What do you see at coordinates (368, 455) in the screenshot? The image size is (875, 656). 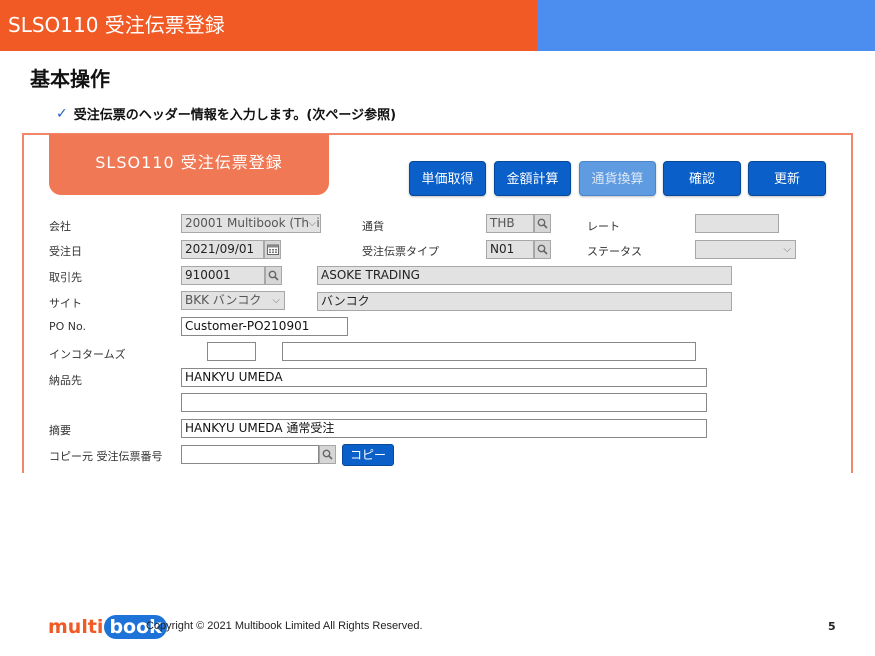 I see `copy-button: コピー` at bounding box center [368, 455].